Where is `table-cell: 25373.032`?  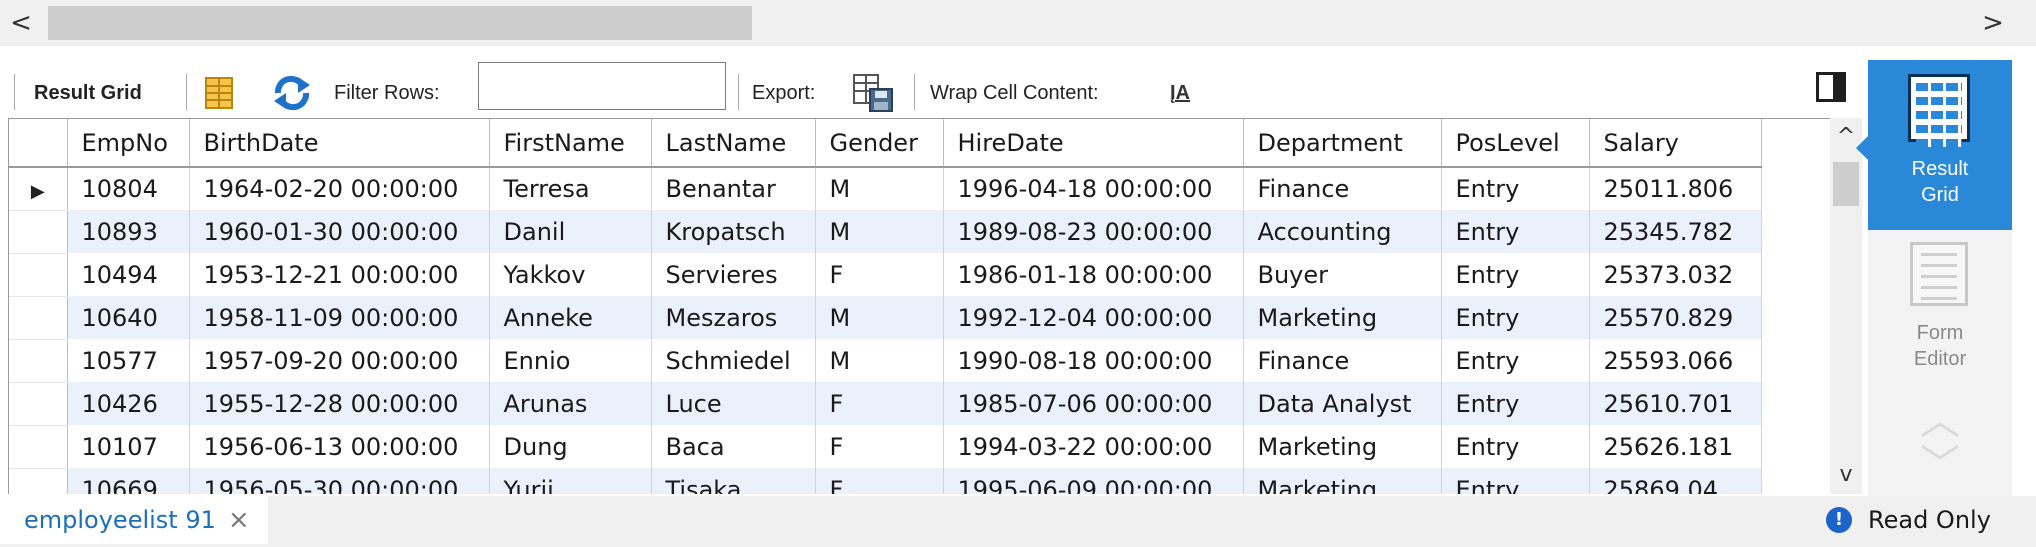 table-cell: 25373.032 is located at coordinates (1675, 274).